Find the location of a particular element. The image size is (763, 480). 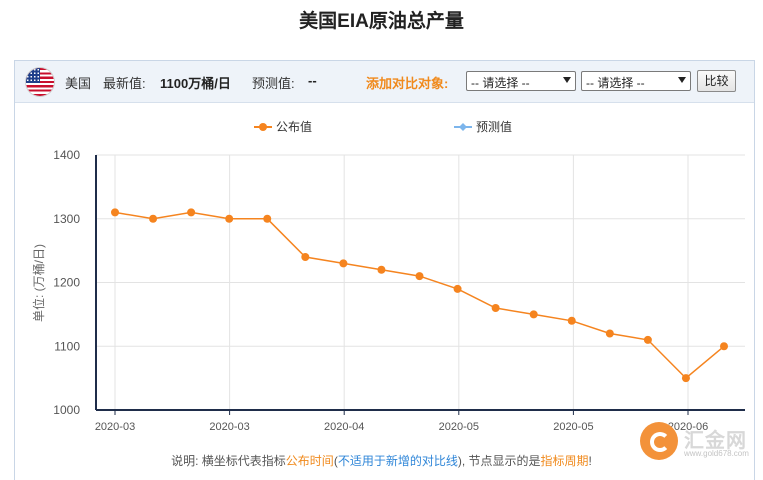

y-tick-label: 1300 is located at coordinates (66, 219).